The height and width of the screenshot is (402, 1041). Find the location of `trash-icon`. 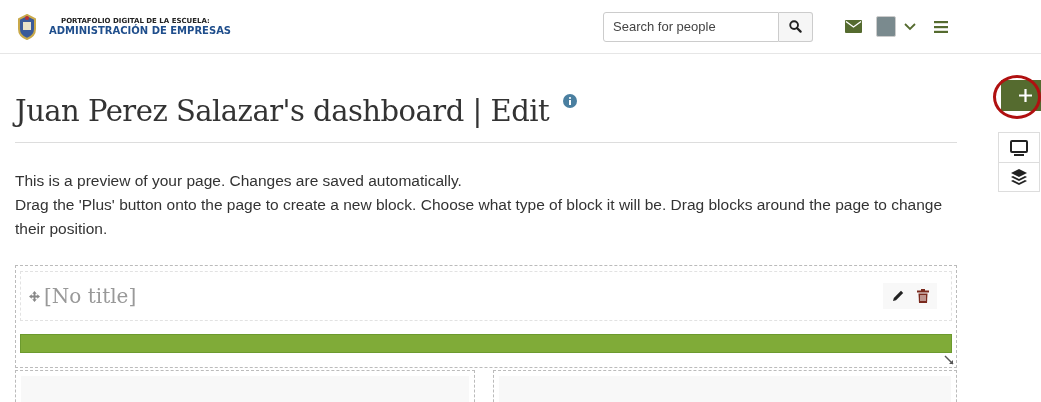

trash-icon is located at coordinates (923, 296).